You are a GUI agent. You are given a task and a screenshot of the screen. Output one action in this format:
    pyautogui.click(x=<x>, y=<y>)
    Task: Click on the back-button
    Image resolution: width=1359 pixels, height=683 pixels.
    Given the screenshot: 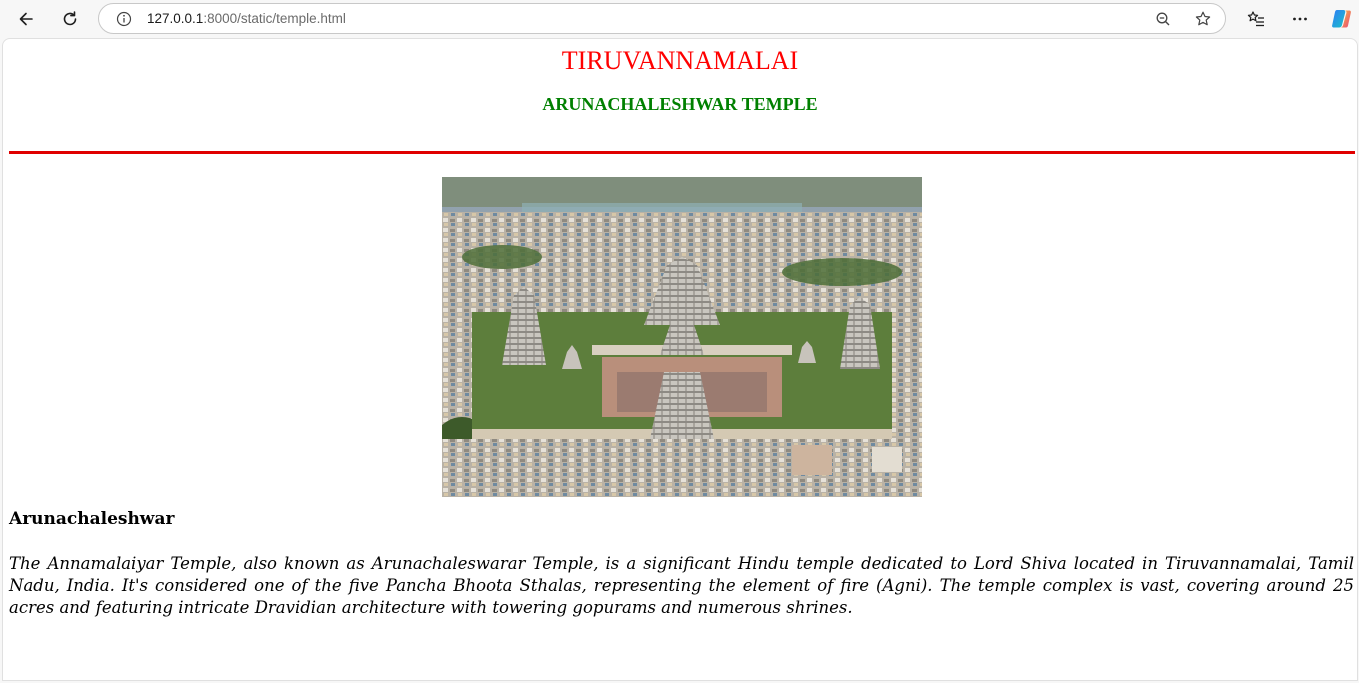 What is the action you would take?
    pyautogui.click(x=26, y=19)
    